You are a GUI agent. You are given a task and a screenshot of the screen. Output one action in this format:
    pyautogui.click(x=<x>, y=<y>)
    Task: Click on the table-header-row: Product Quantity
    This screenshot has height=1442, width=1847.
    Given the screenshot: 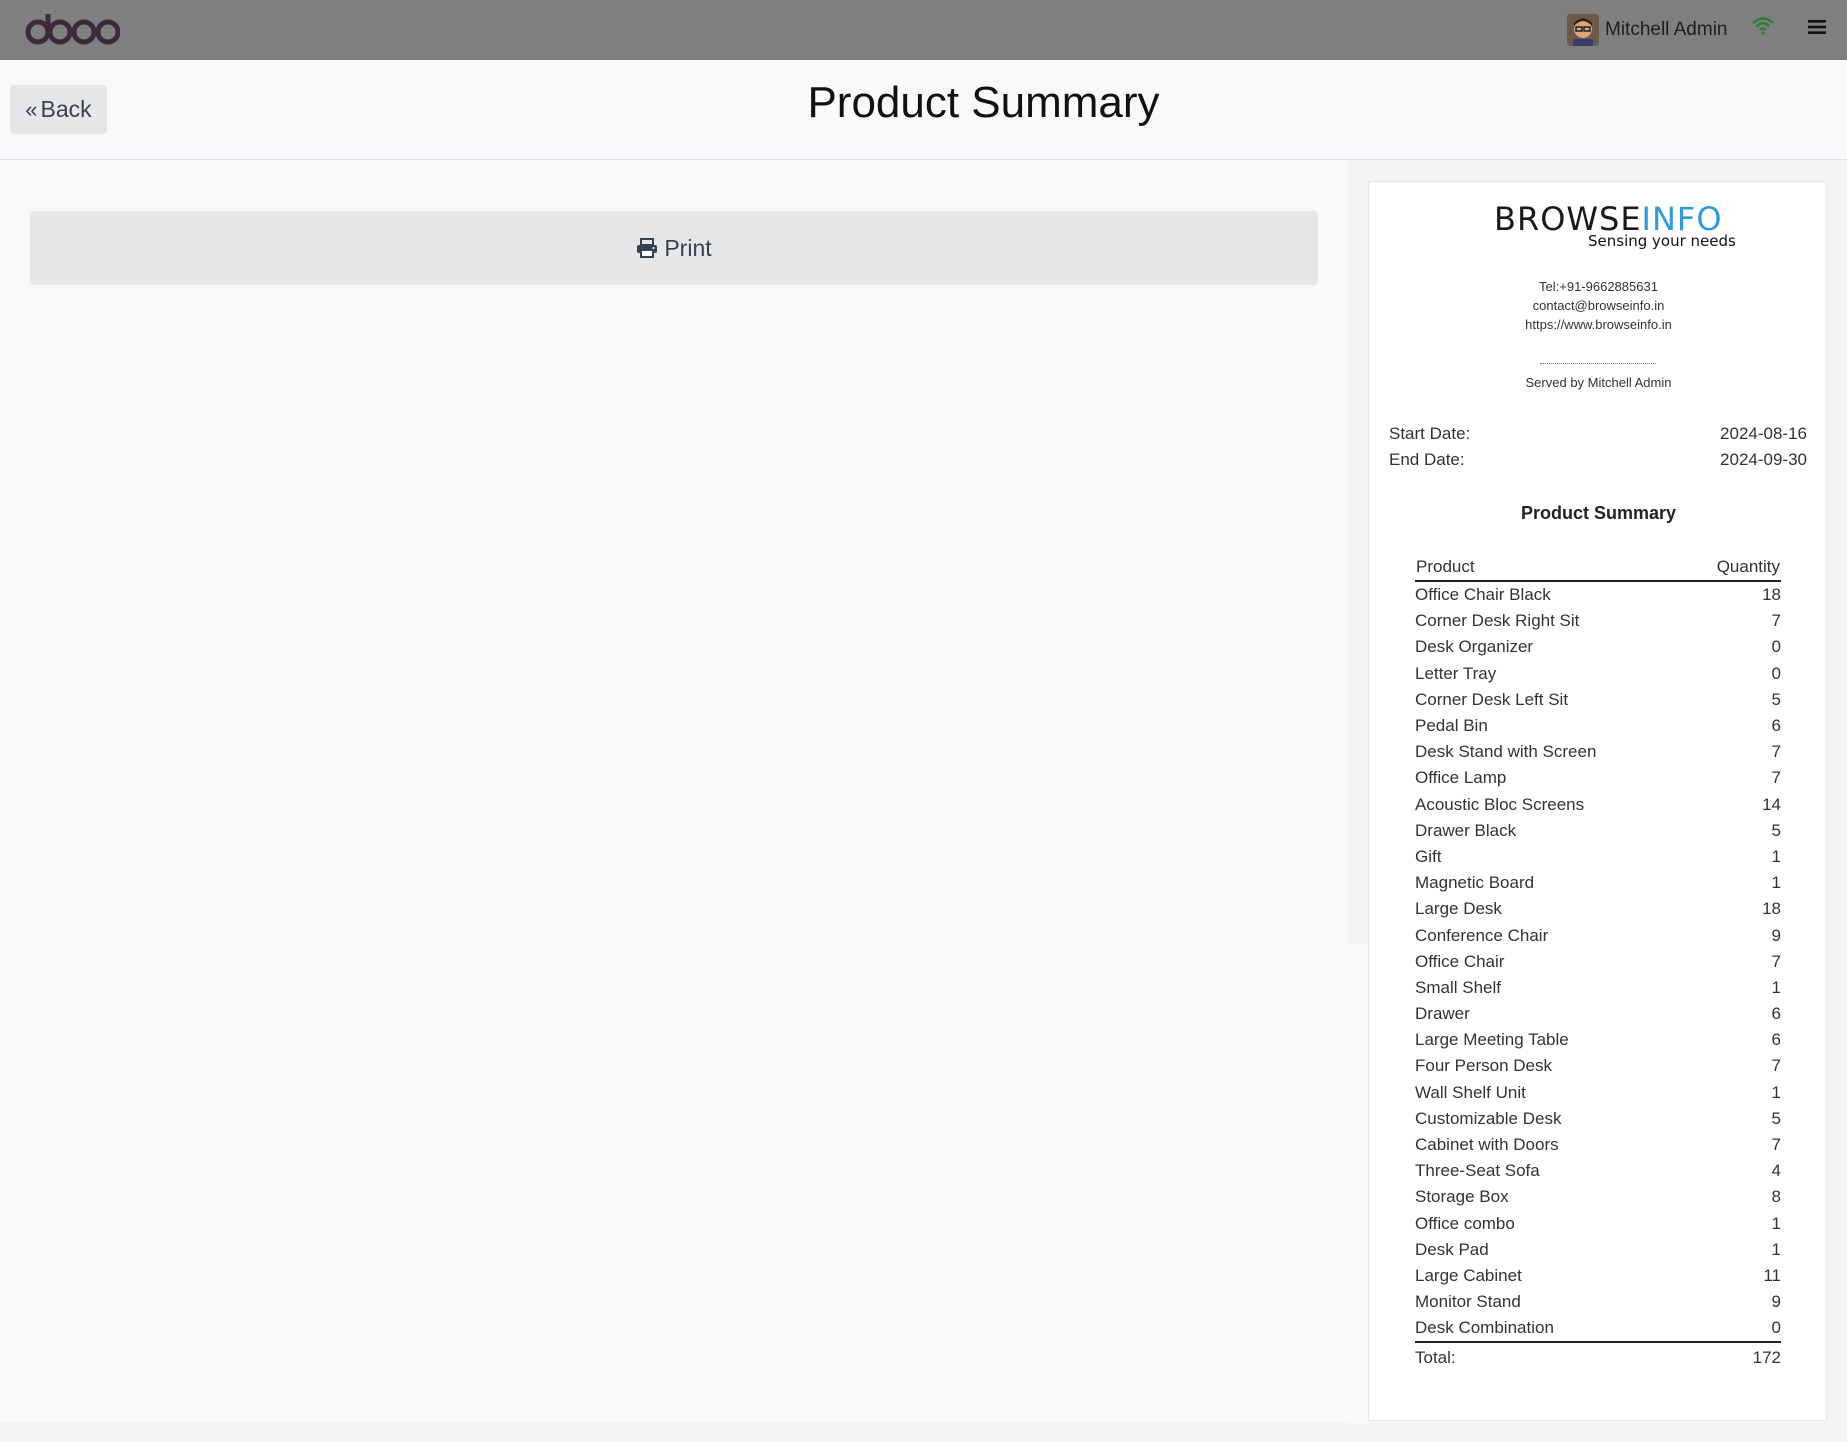 What is the action you would take?
    pyautogui.click(x=1598, y=568)
    